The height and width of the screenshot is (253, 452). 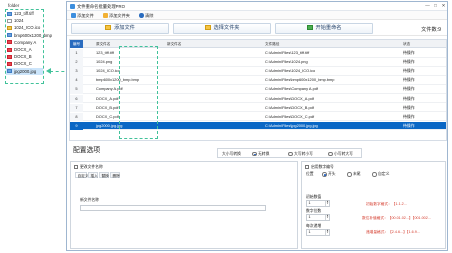 I want to click on enable-number-checkbox: 启用数字编号, so click(x=319, y=167).